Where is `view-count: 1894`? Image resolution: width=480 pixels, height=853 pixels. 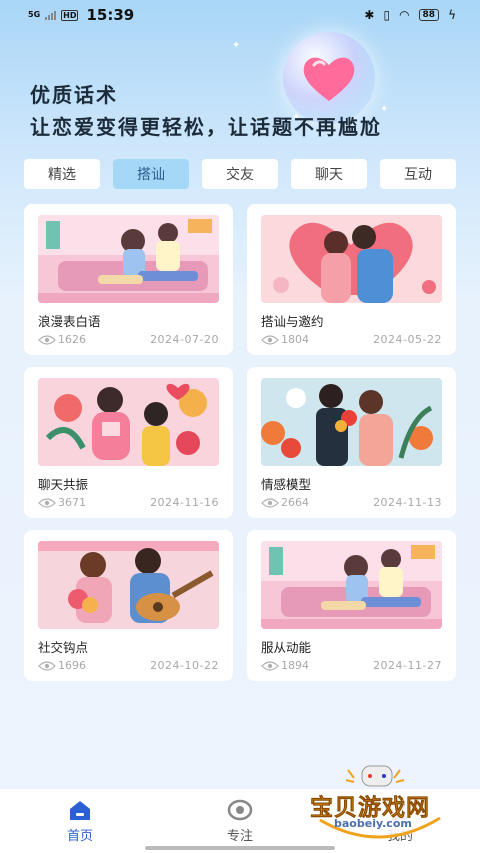
view-count: 1894 is located at coordinates (285, 665).